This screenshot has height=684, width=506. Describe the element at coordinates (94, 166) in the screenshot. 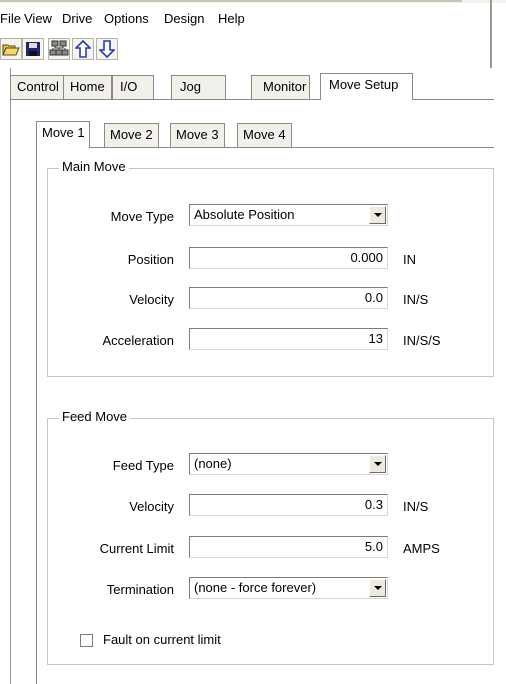

I see `main-move-title: Main Move` at that location.